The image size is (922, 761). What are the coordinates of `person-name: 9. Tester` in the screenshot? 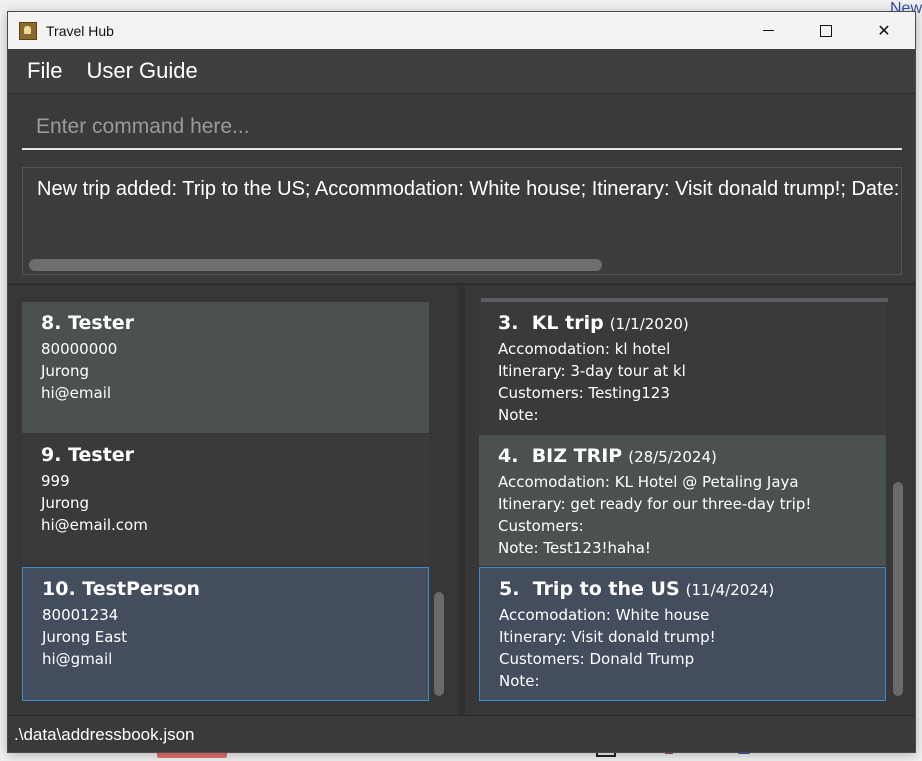 It's located at (88, 455).